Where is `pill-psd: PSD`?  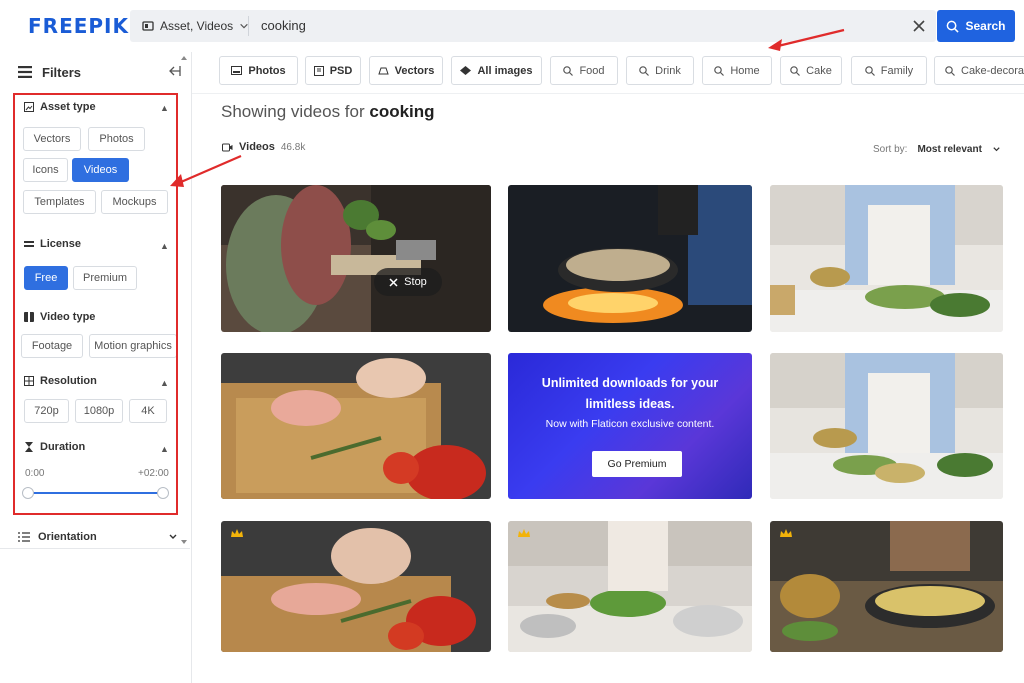 pill-psd: PSD is located at coordinates (333, 70).